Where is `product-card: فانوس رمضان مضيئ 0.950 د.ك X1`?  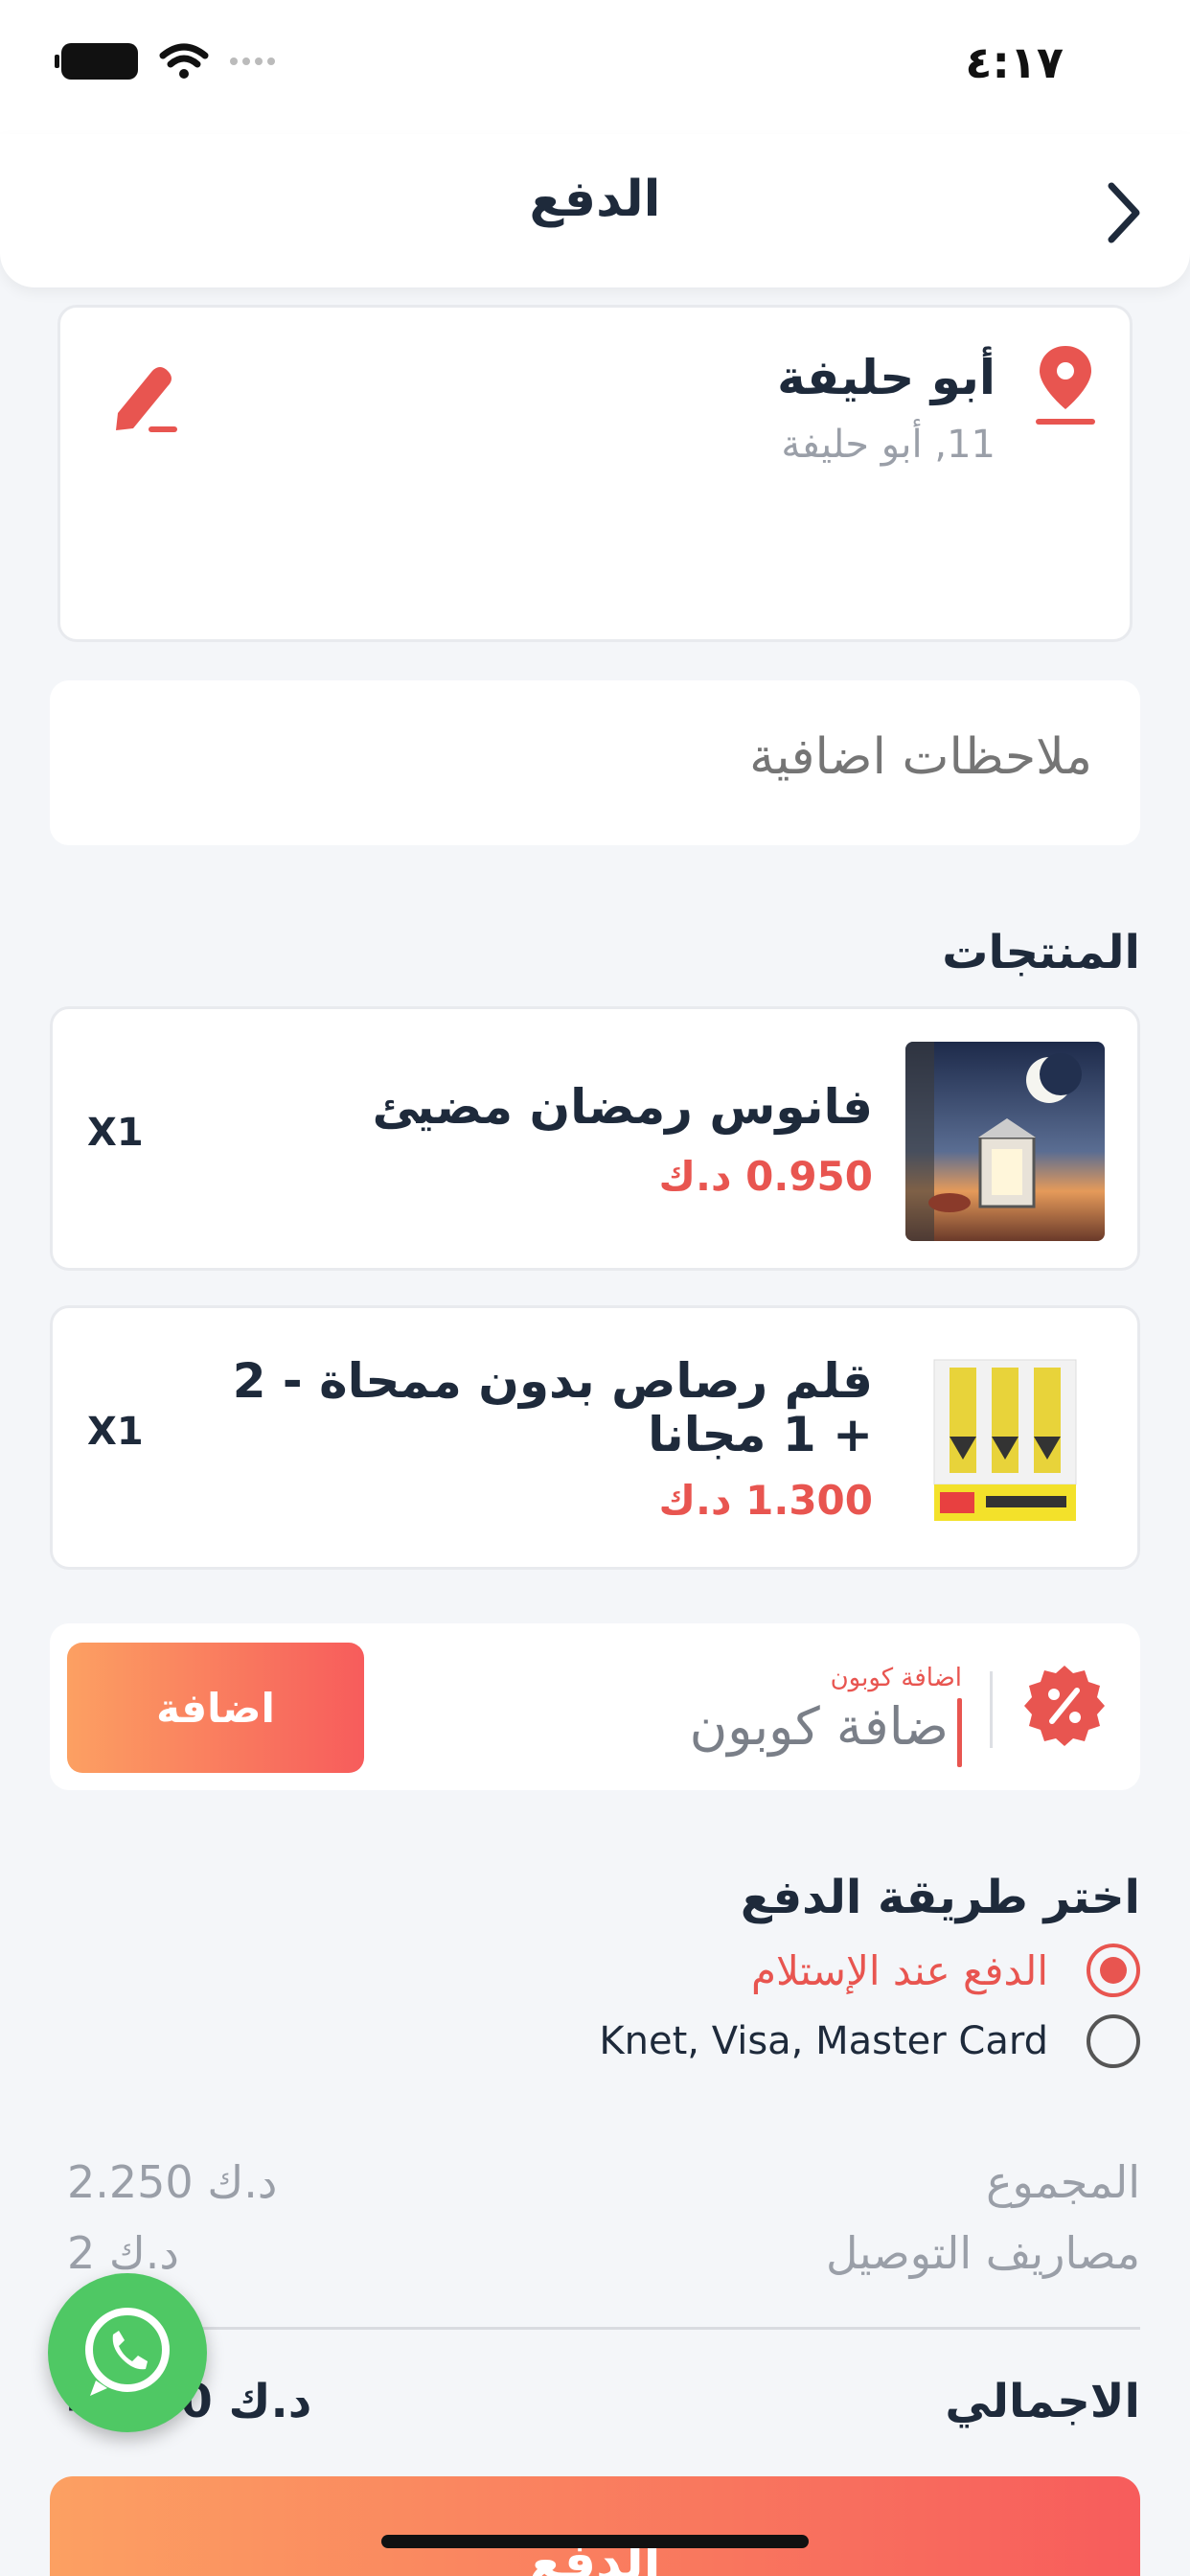
product-card: فانوس رمضان مضيئ 0.950 د.ك X1 is located at coordinates (595, 1138).